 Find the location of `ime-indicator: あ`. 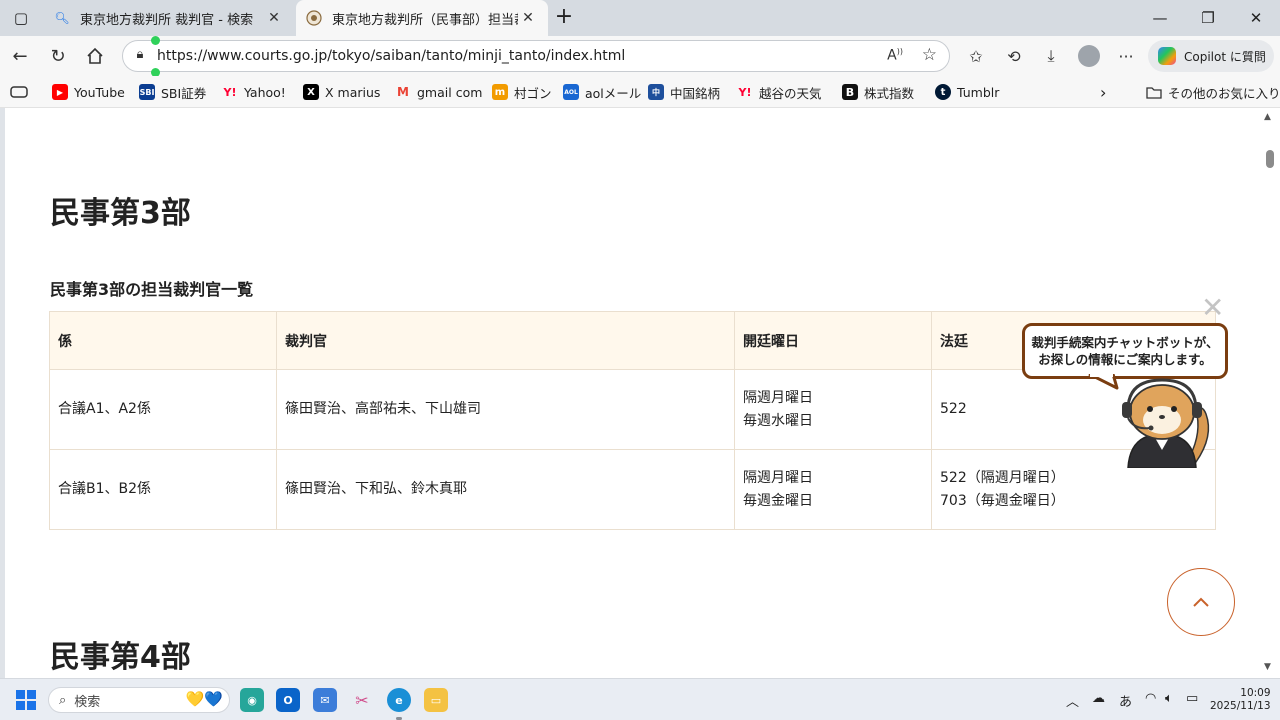

ime-indicator: あ is located at coordinates (1125, 700).